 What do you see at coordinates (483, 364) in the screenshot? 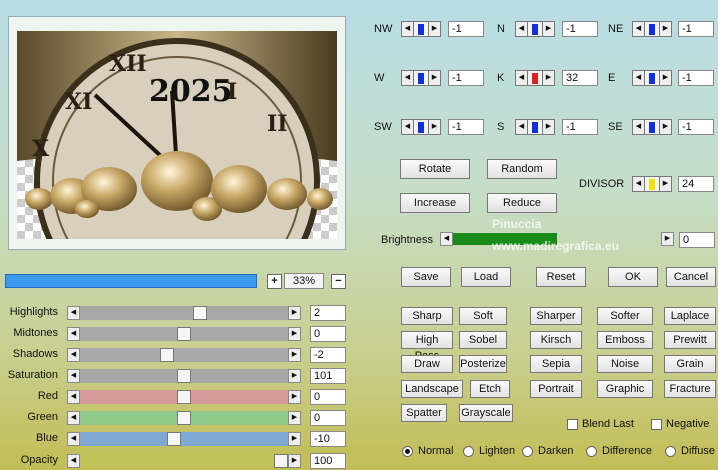
I see `preset-posterize-button: Posterize` at bounding box center [483, 364].